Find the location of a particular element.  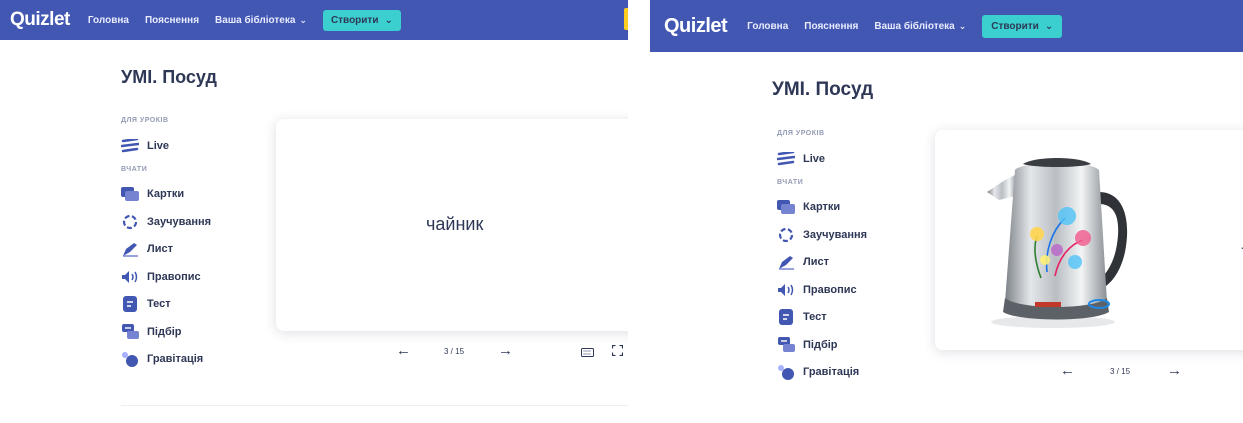

upgrade-button-edge is located at coordinates (626, 19).